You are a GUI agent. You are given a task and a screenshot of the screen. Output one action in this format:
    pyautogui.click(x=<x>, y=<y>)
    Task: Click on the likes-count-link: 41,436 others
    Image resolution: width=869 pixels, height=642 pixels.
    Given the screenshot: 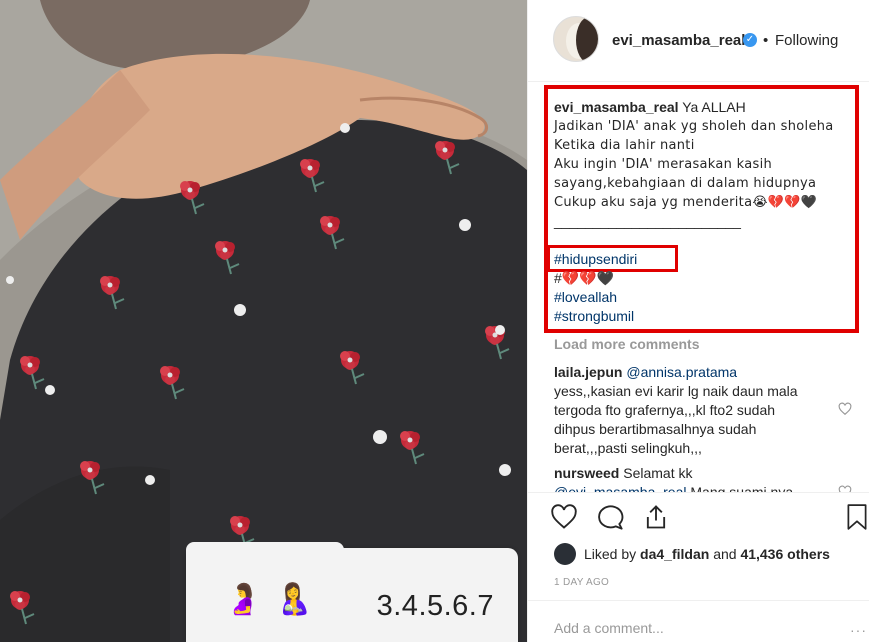 What is the action you would take?
    pyautogui.click(x=785, y=554)
    